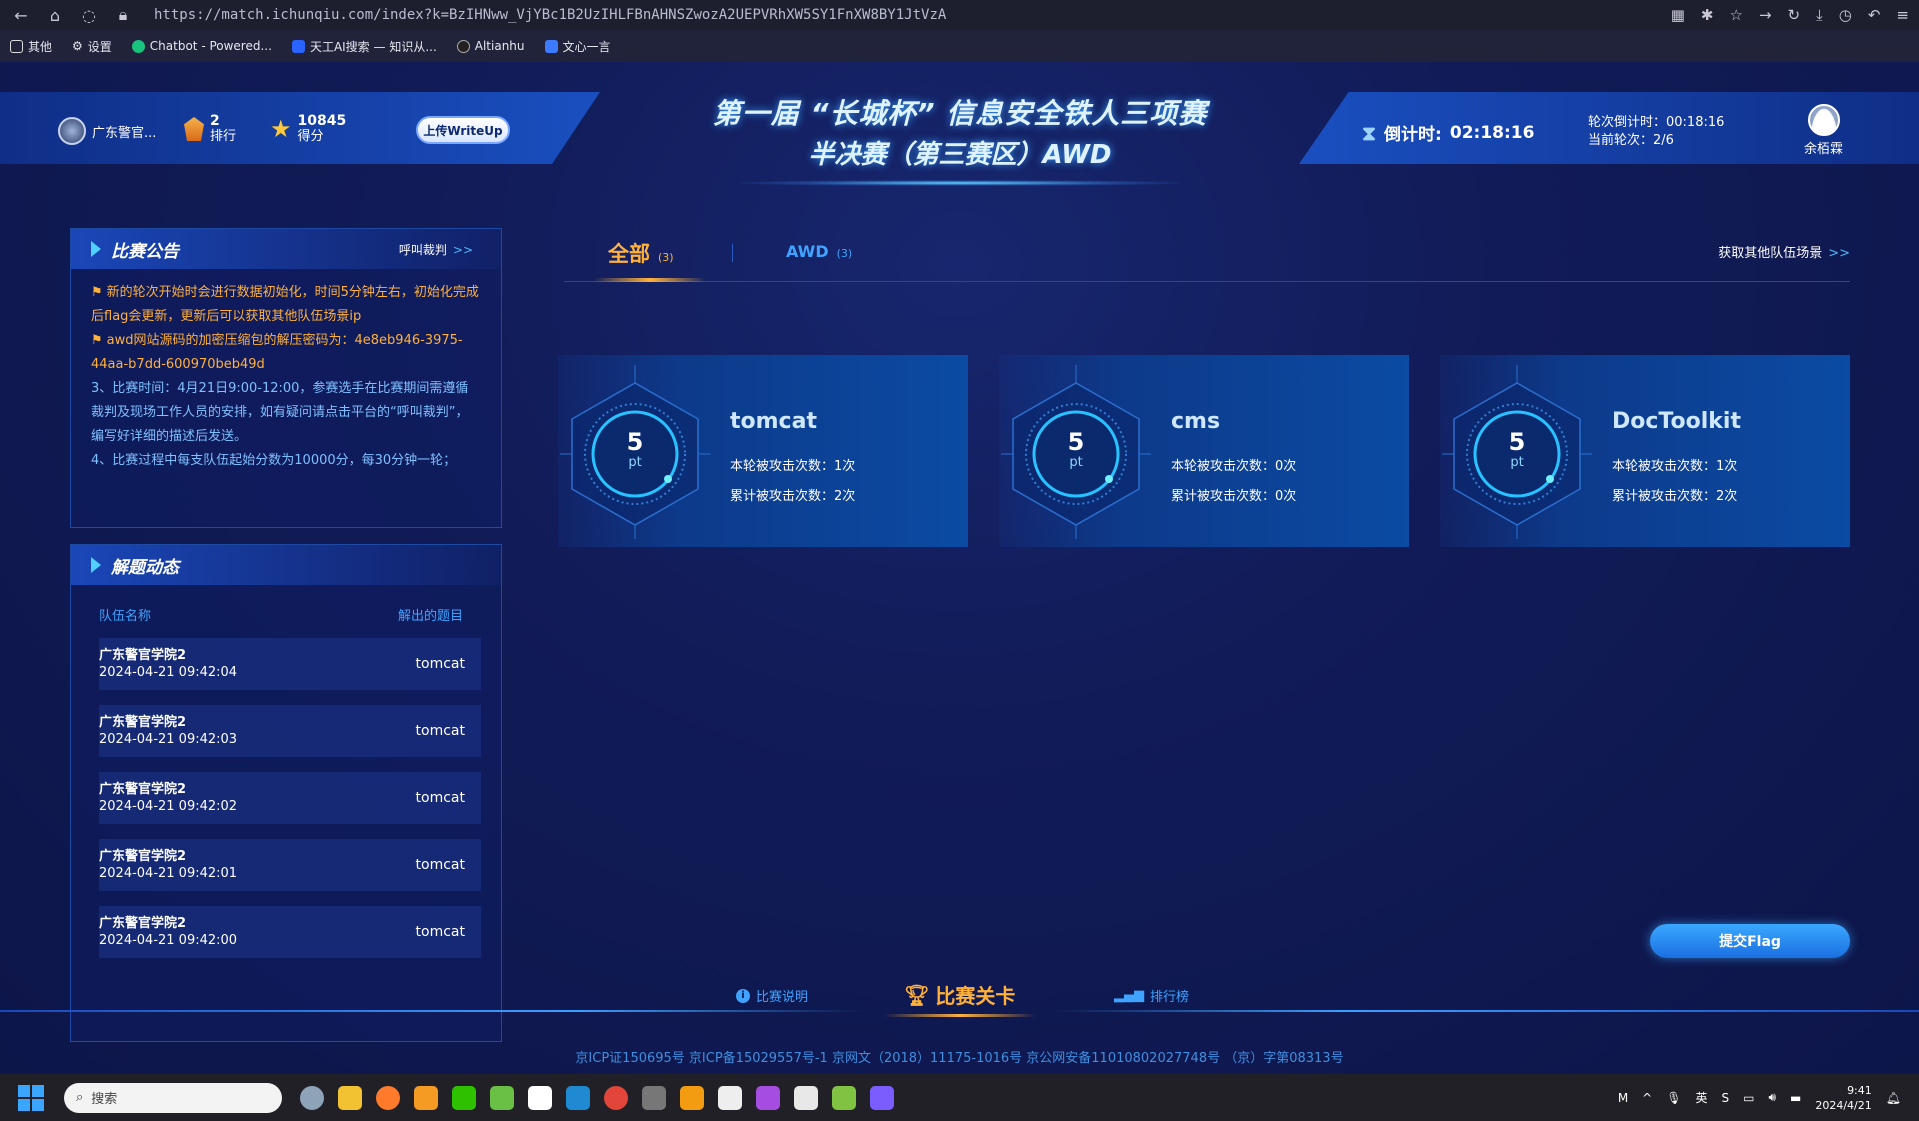 The image size is (1919, 1121). I want to click on browser-actions: ▦ ✱ ☆ → ↻ ⤓ ◷ ↶ ≡, so click(1790, 15).